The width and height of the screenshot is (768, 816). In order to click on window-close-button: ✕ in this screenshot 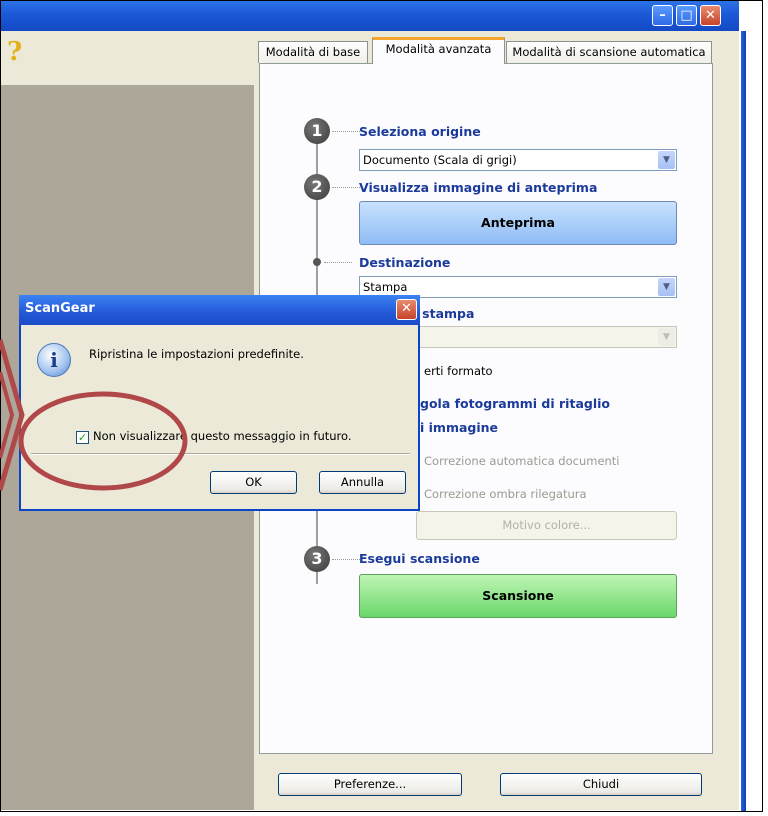, I will do `click(710, 15)`.